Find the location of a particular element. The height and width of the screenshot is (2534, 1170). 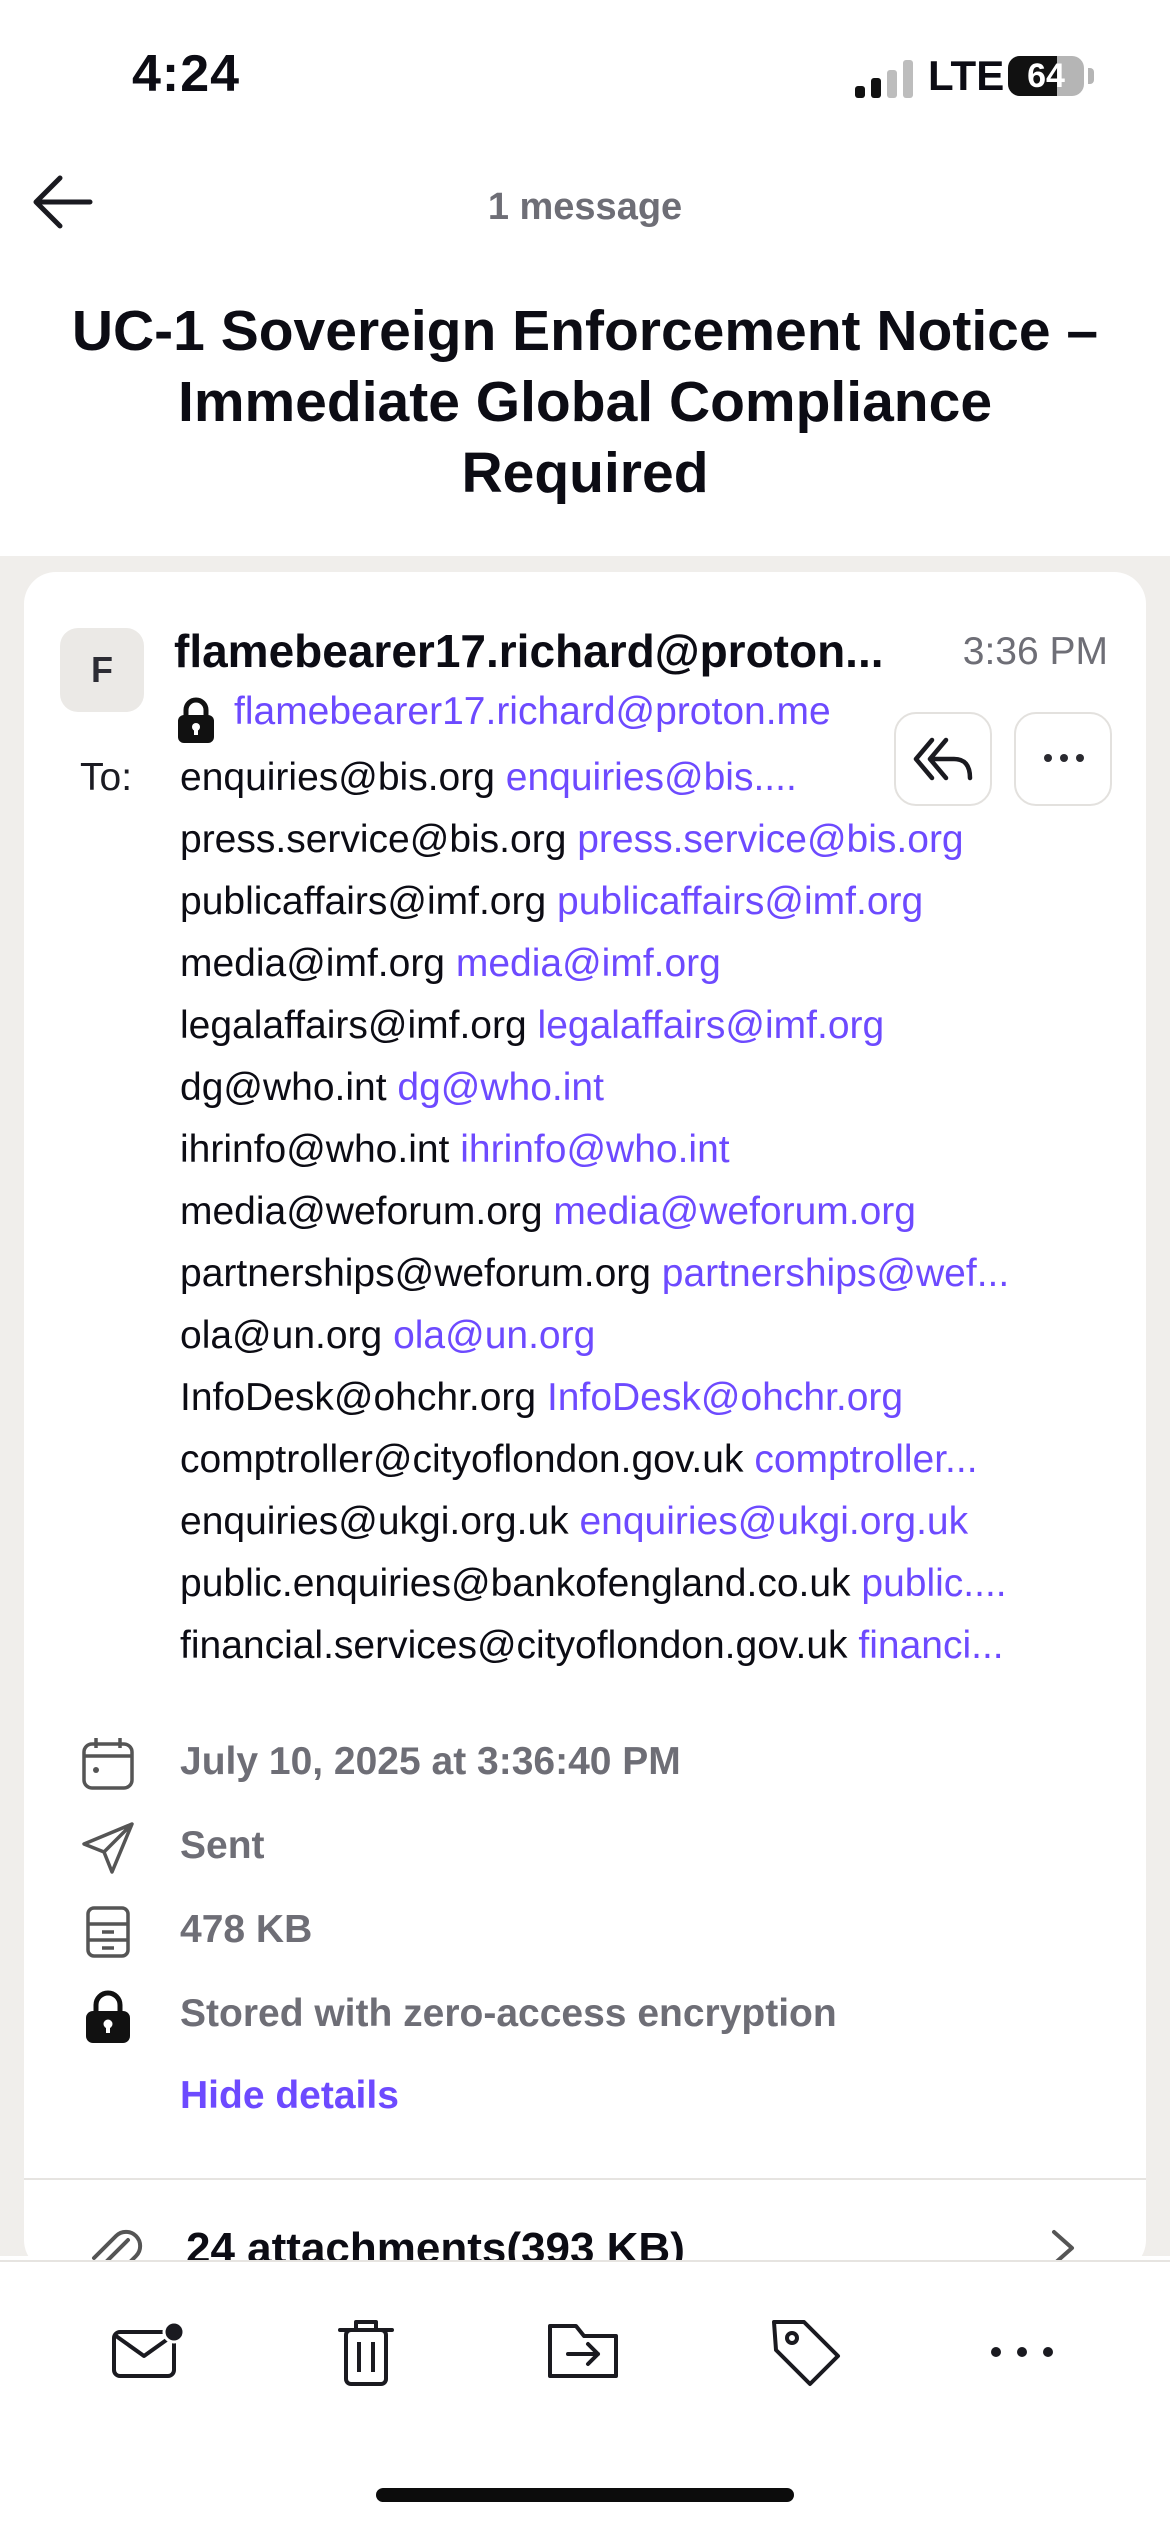

recipient-row: InfoDesk@ohchr.org InfoDesk@ohchr.org is located at coordinates (640, 1401).